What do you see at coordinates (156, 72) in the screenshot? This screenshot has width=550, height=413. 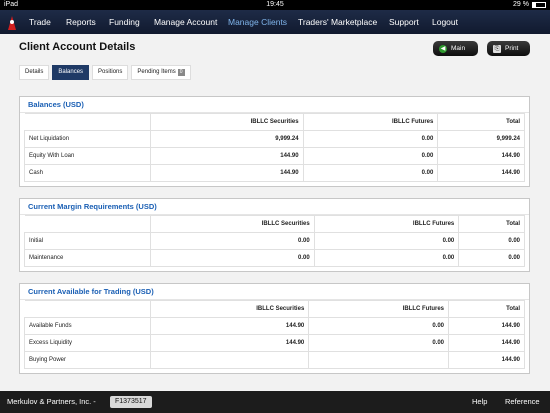 I see `tab-label: Pending Items` at bounding box center [156, 72].